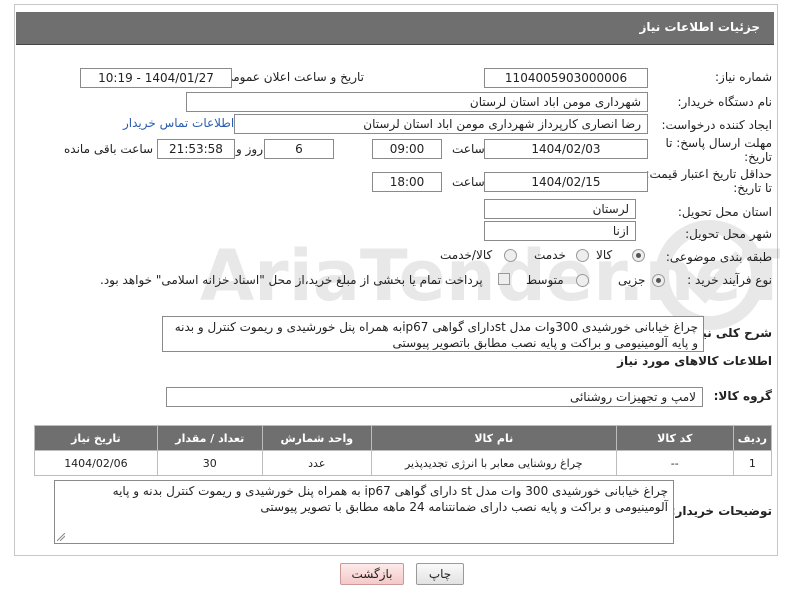  I want to click on city-label: شهر محل تحویل:, so click(728, 234).